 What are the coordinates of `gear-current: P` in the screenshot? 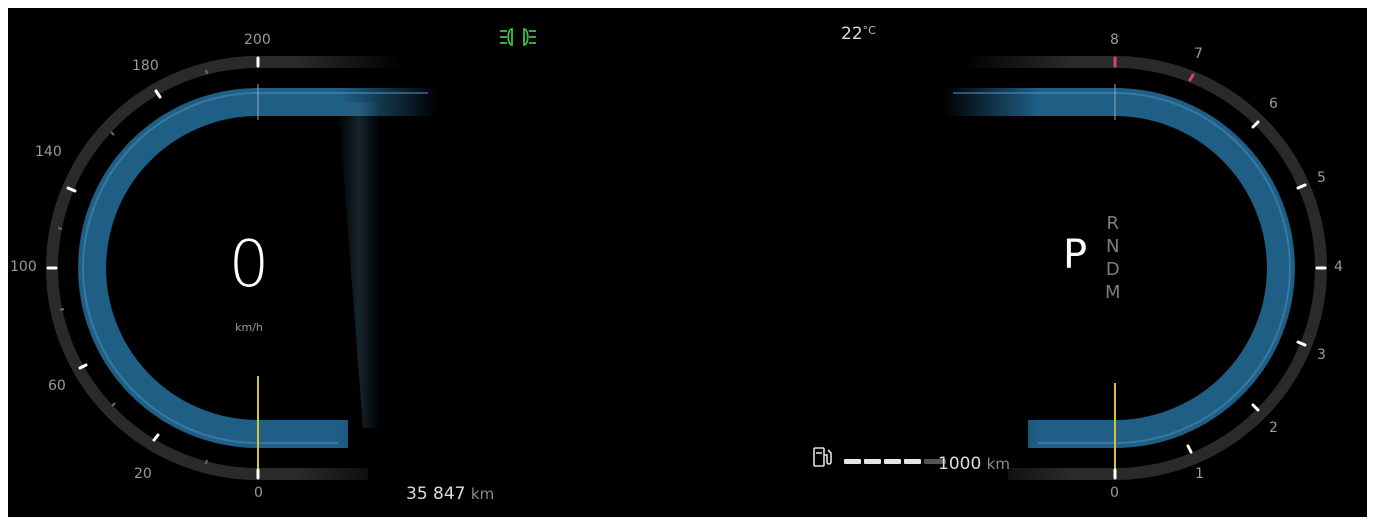 It's located at (1075, 255).